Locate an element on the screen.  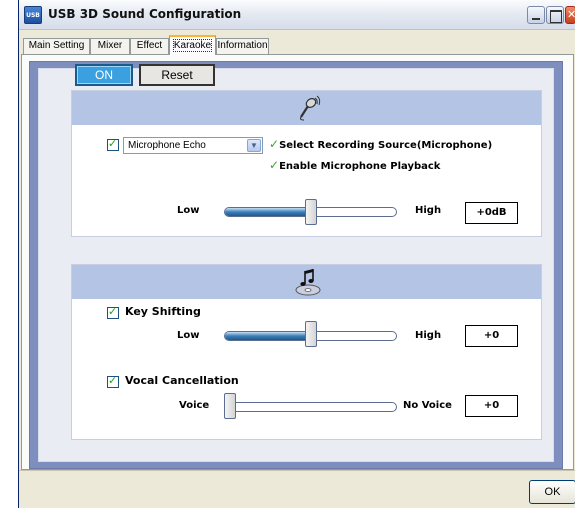
select-recording-source-option: ✓Select Recording Source(Microphone) is located at coordinates (380, 144).